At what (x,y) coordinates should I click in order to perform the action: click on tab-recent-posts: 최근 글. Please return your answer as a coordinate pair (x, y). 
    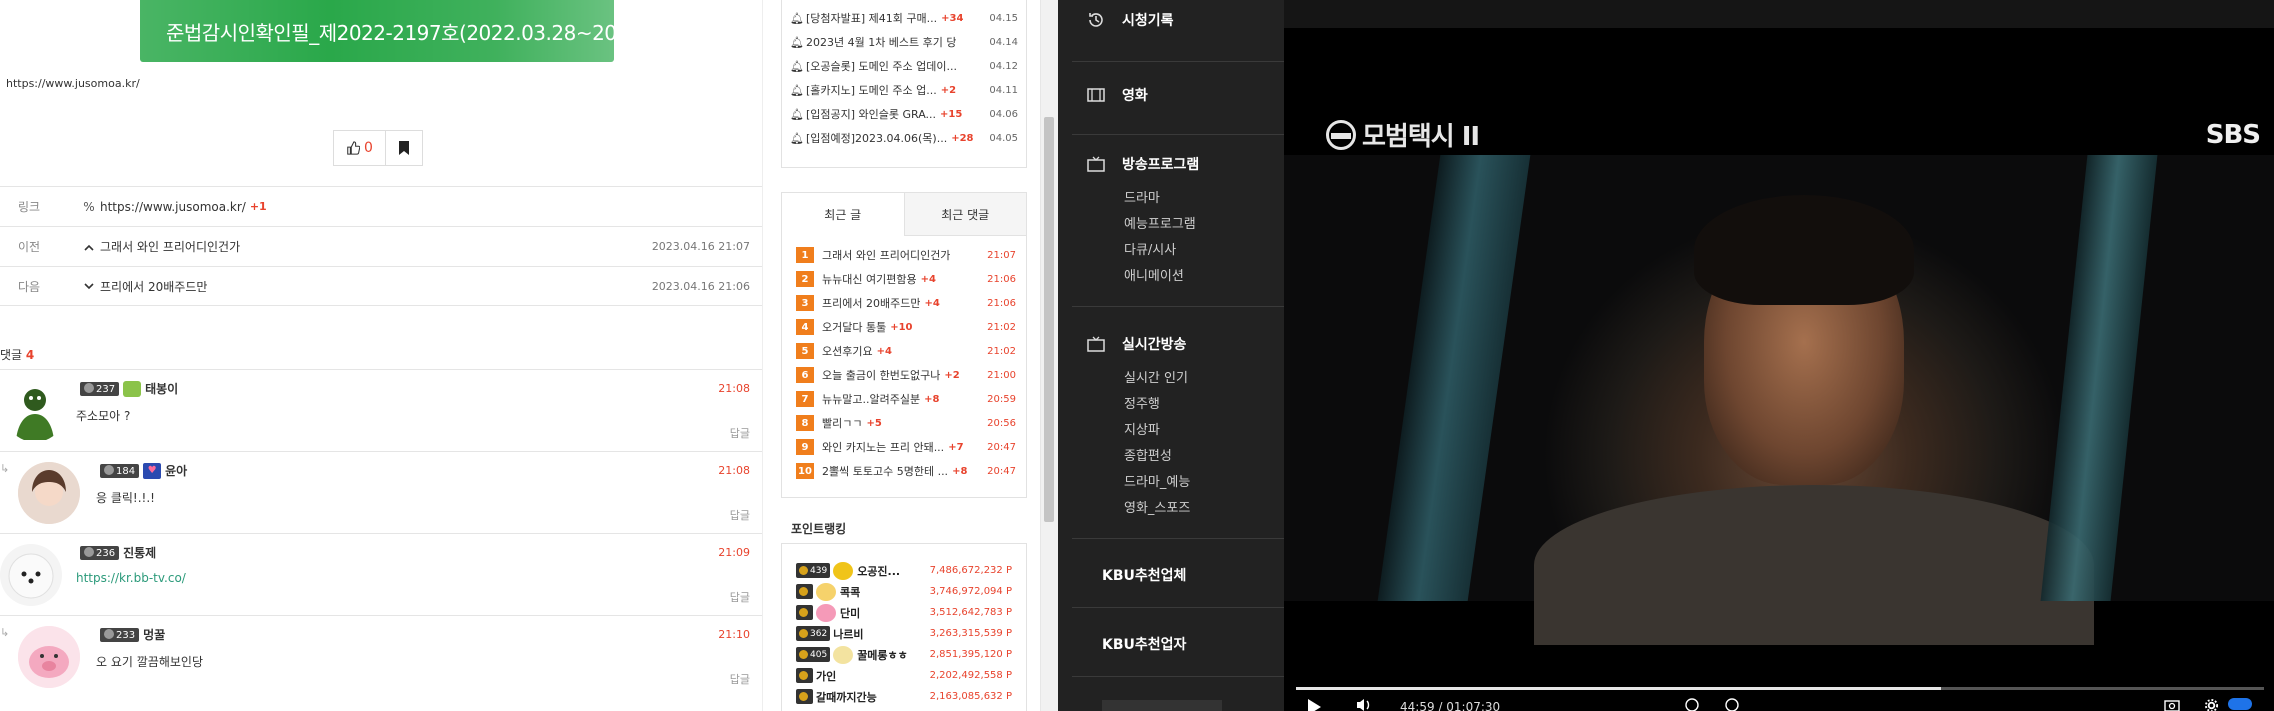
    Looking at the image, I should click on (843, 214).